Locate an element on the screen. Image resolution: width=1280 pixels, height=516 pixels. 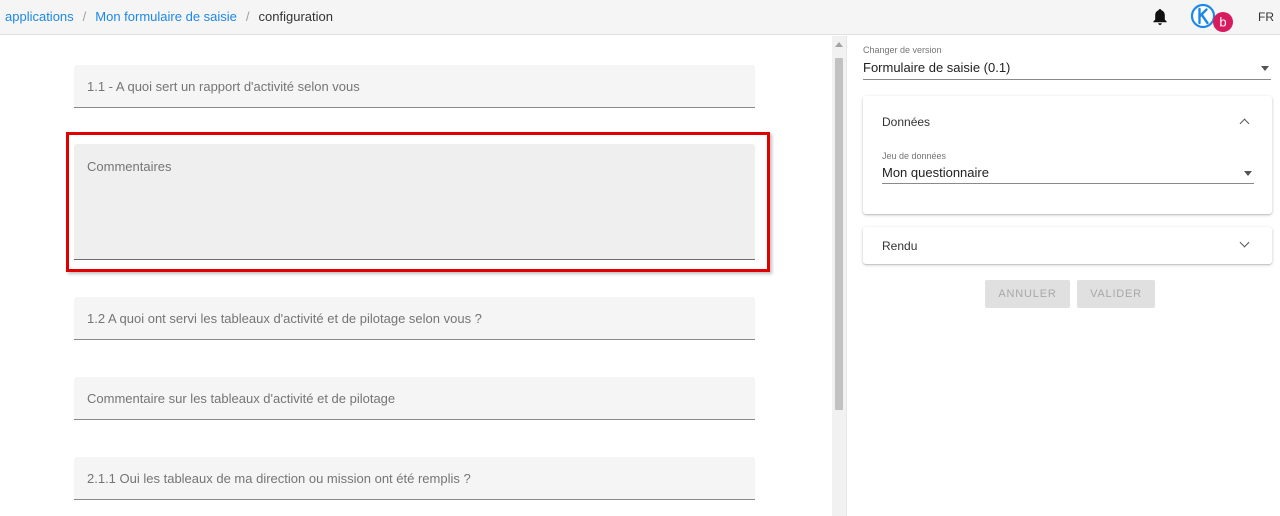
app-logo-k-icon: b is located at coordinates (1213, 18).